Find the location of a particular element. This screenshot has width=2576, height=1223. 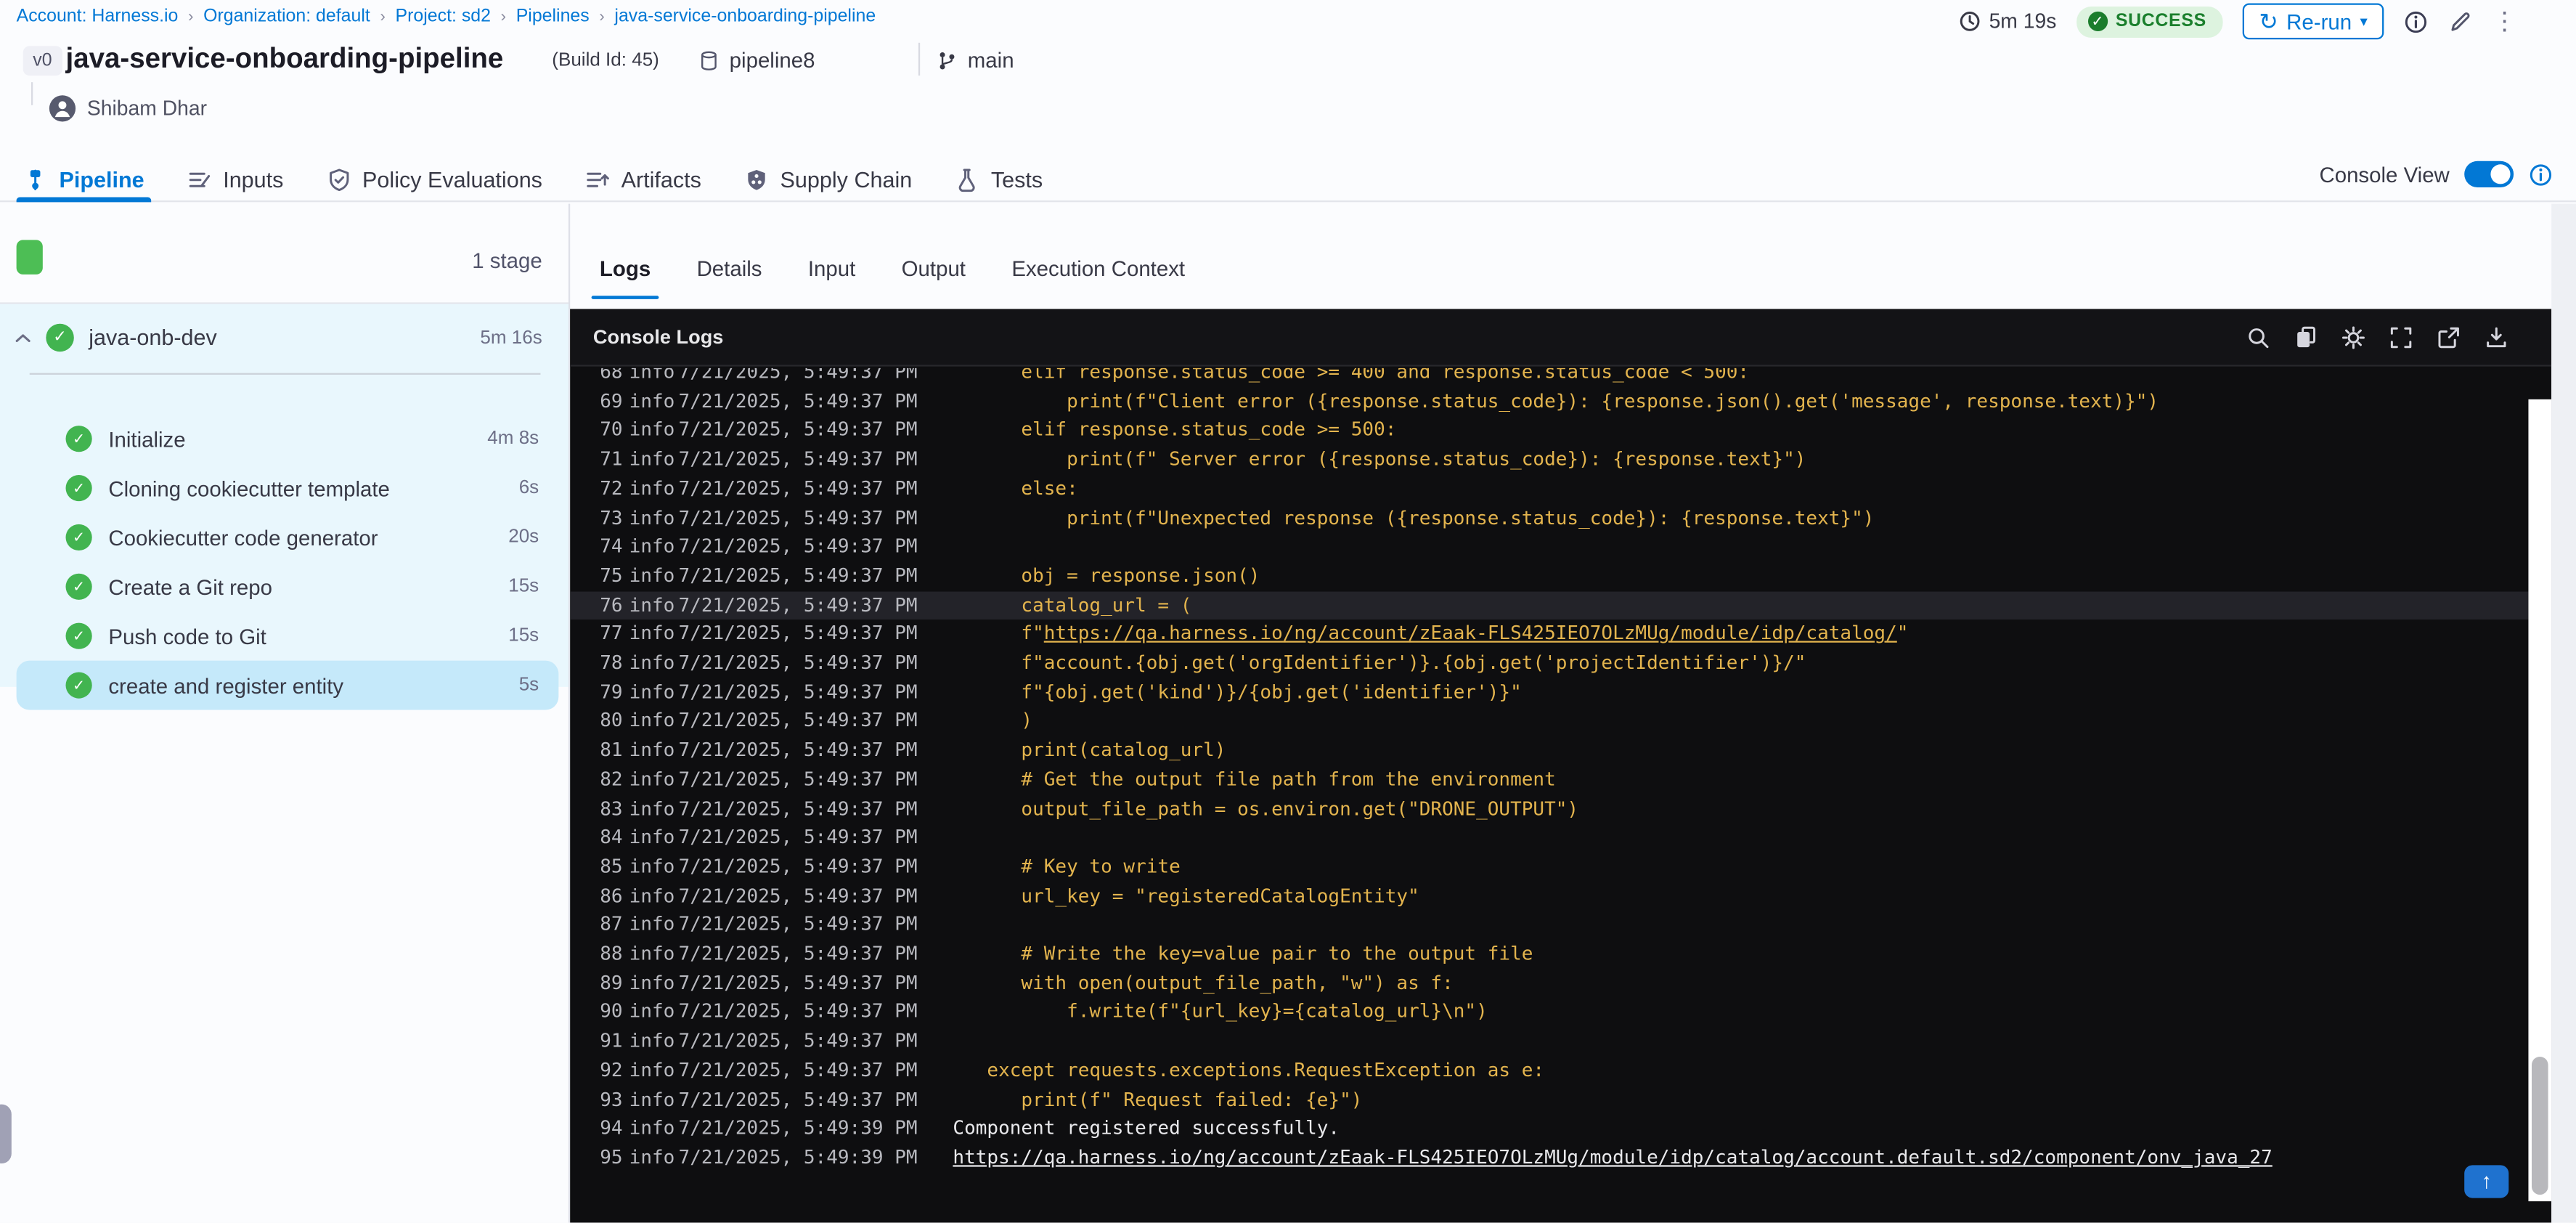

tab-inputs: Inputs is located at coordinates (235, 179).